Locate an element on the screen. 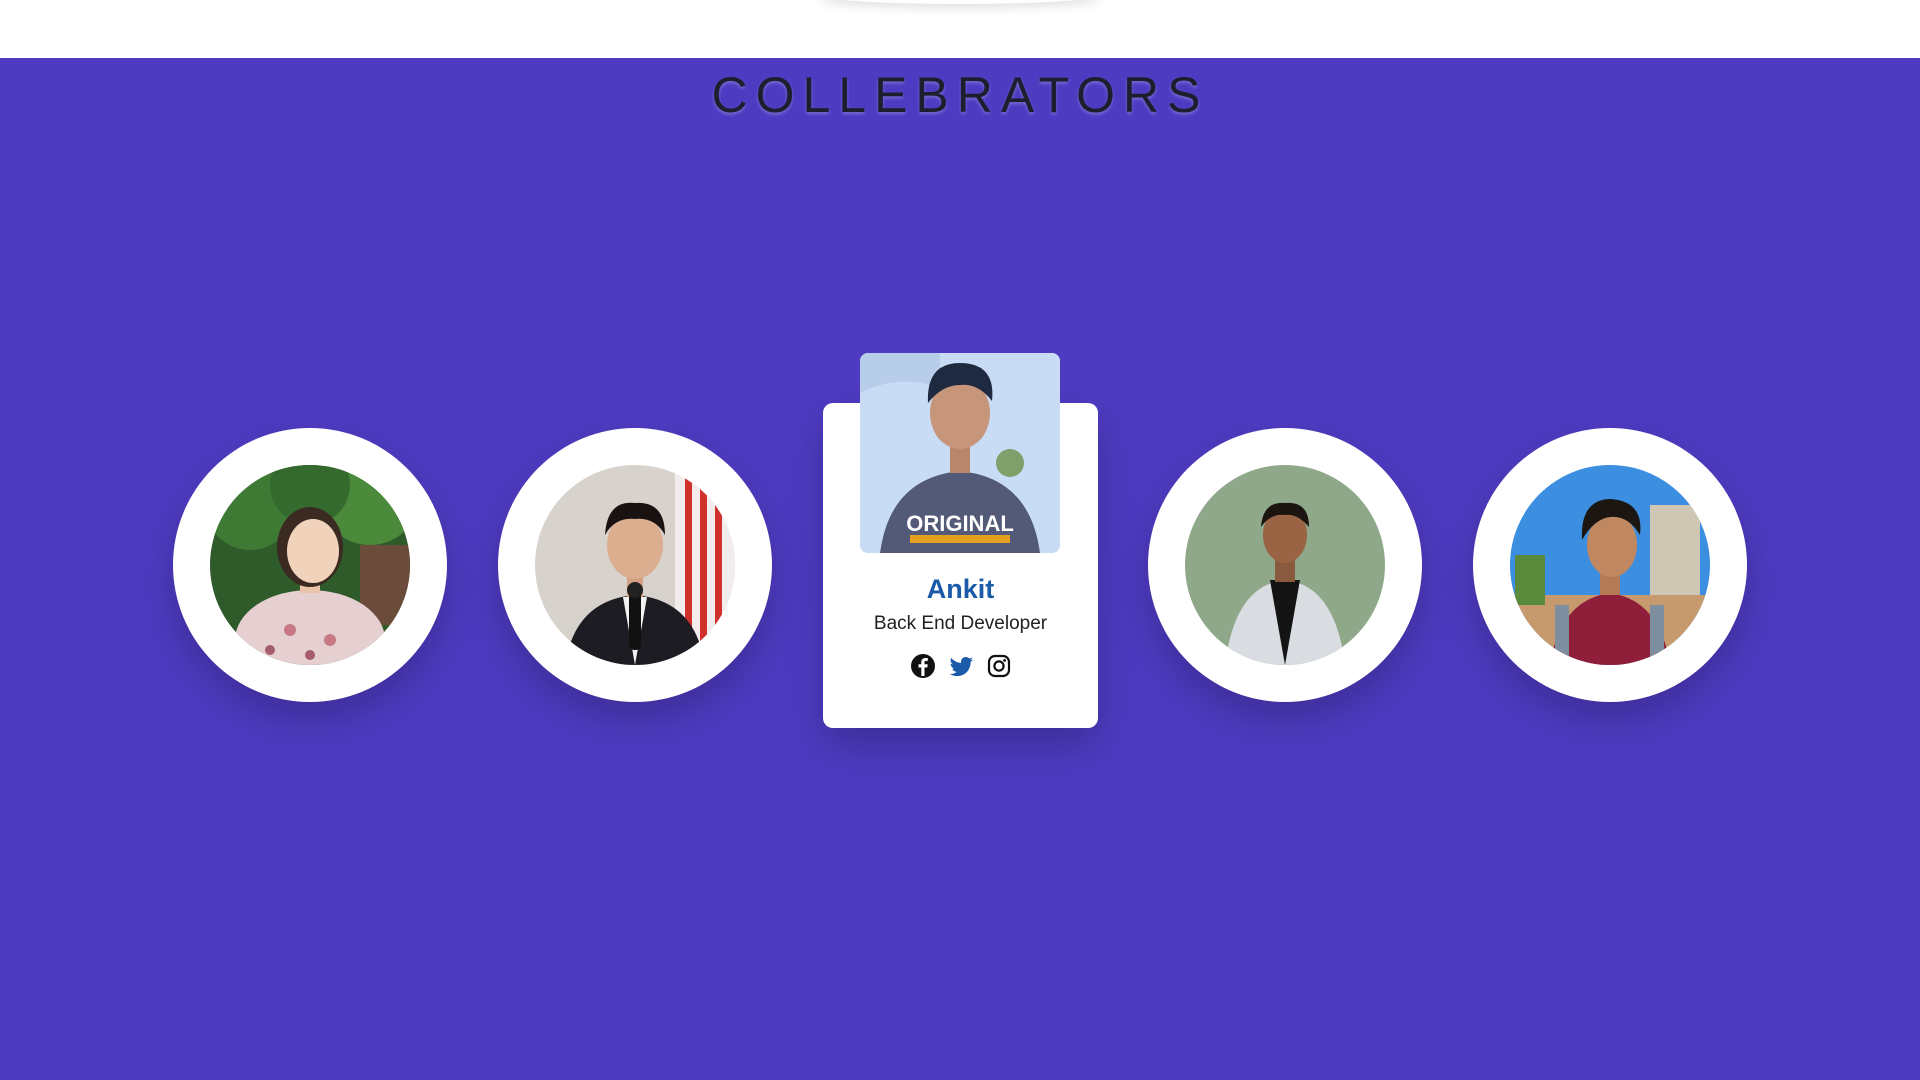  navbar-shadow is located at coordinates (960, 2).